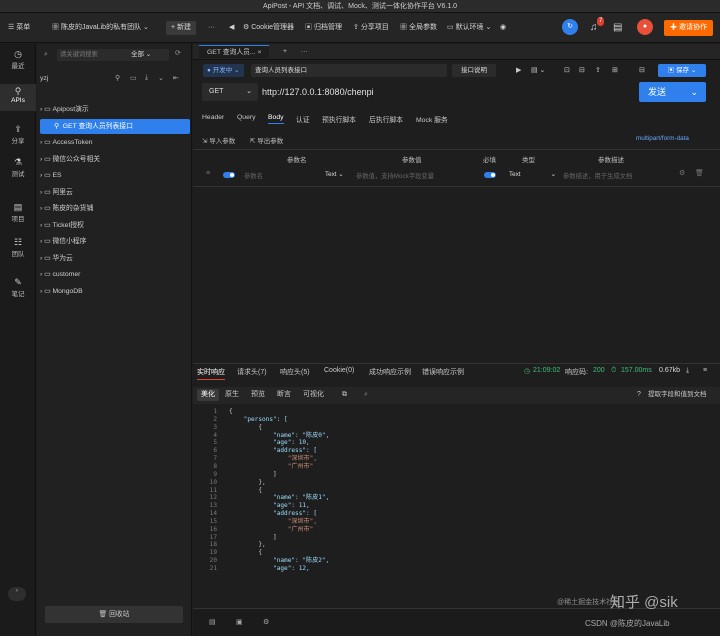  What do you see at coordinates (115, 109) in the screenshot?
I see `folder-item: › ▭ Apipost演示` at bounding box center [115, 109].